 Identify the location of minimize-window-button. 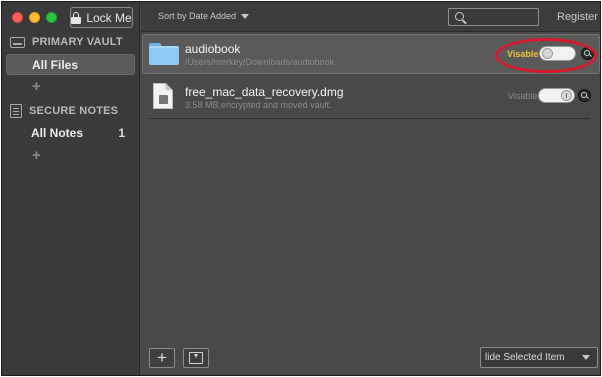
(34, 17).